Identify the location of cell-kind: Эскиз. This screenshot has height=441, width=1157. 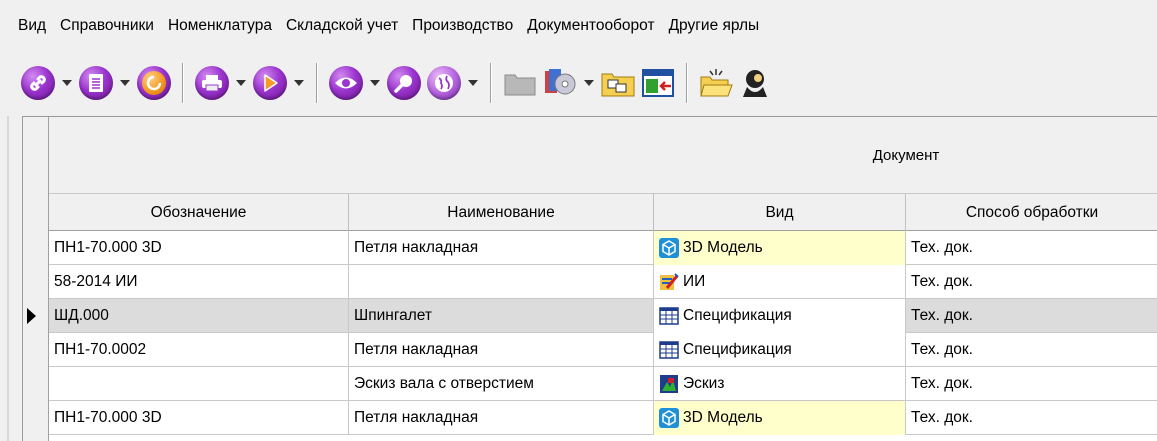
(780, 384).